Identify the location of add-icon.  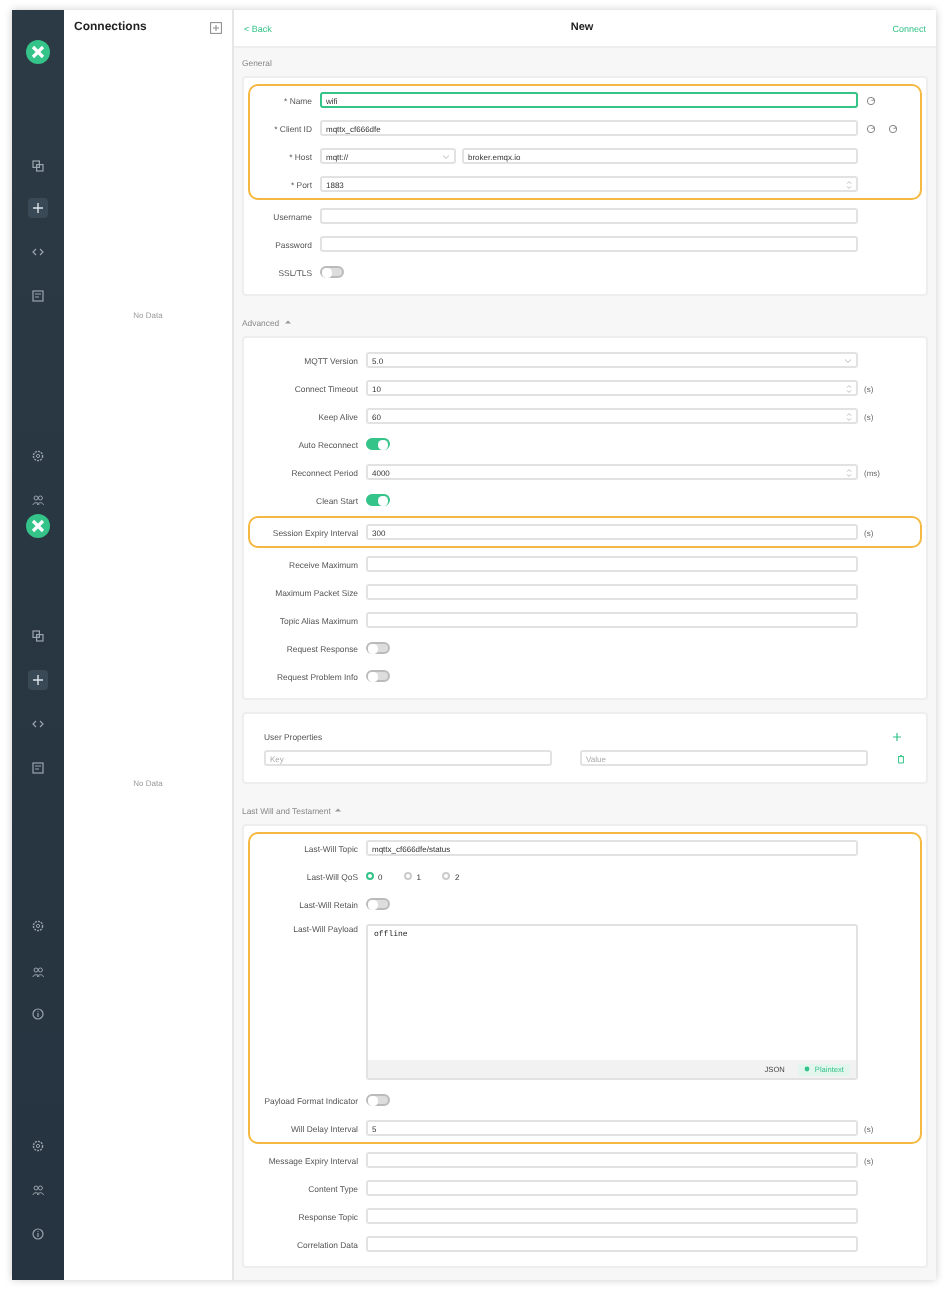
(216, 28).